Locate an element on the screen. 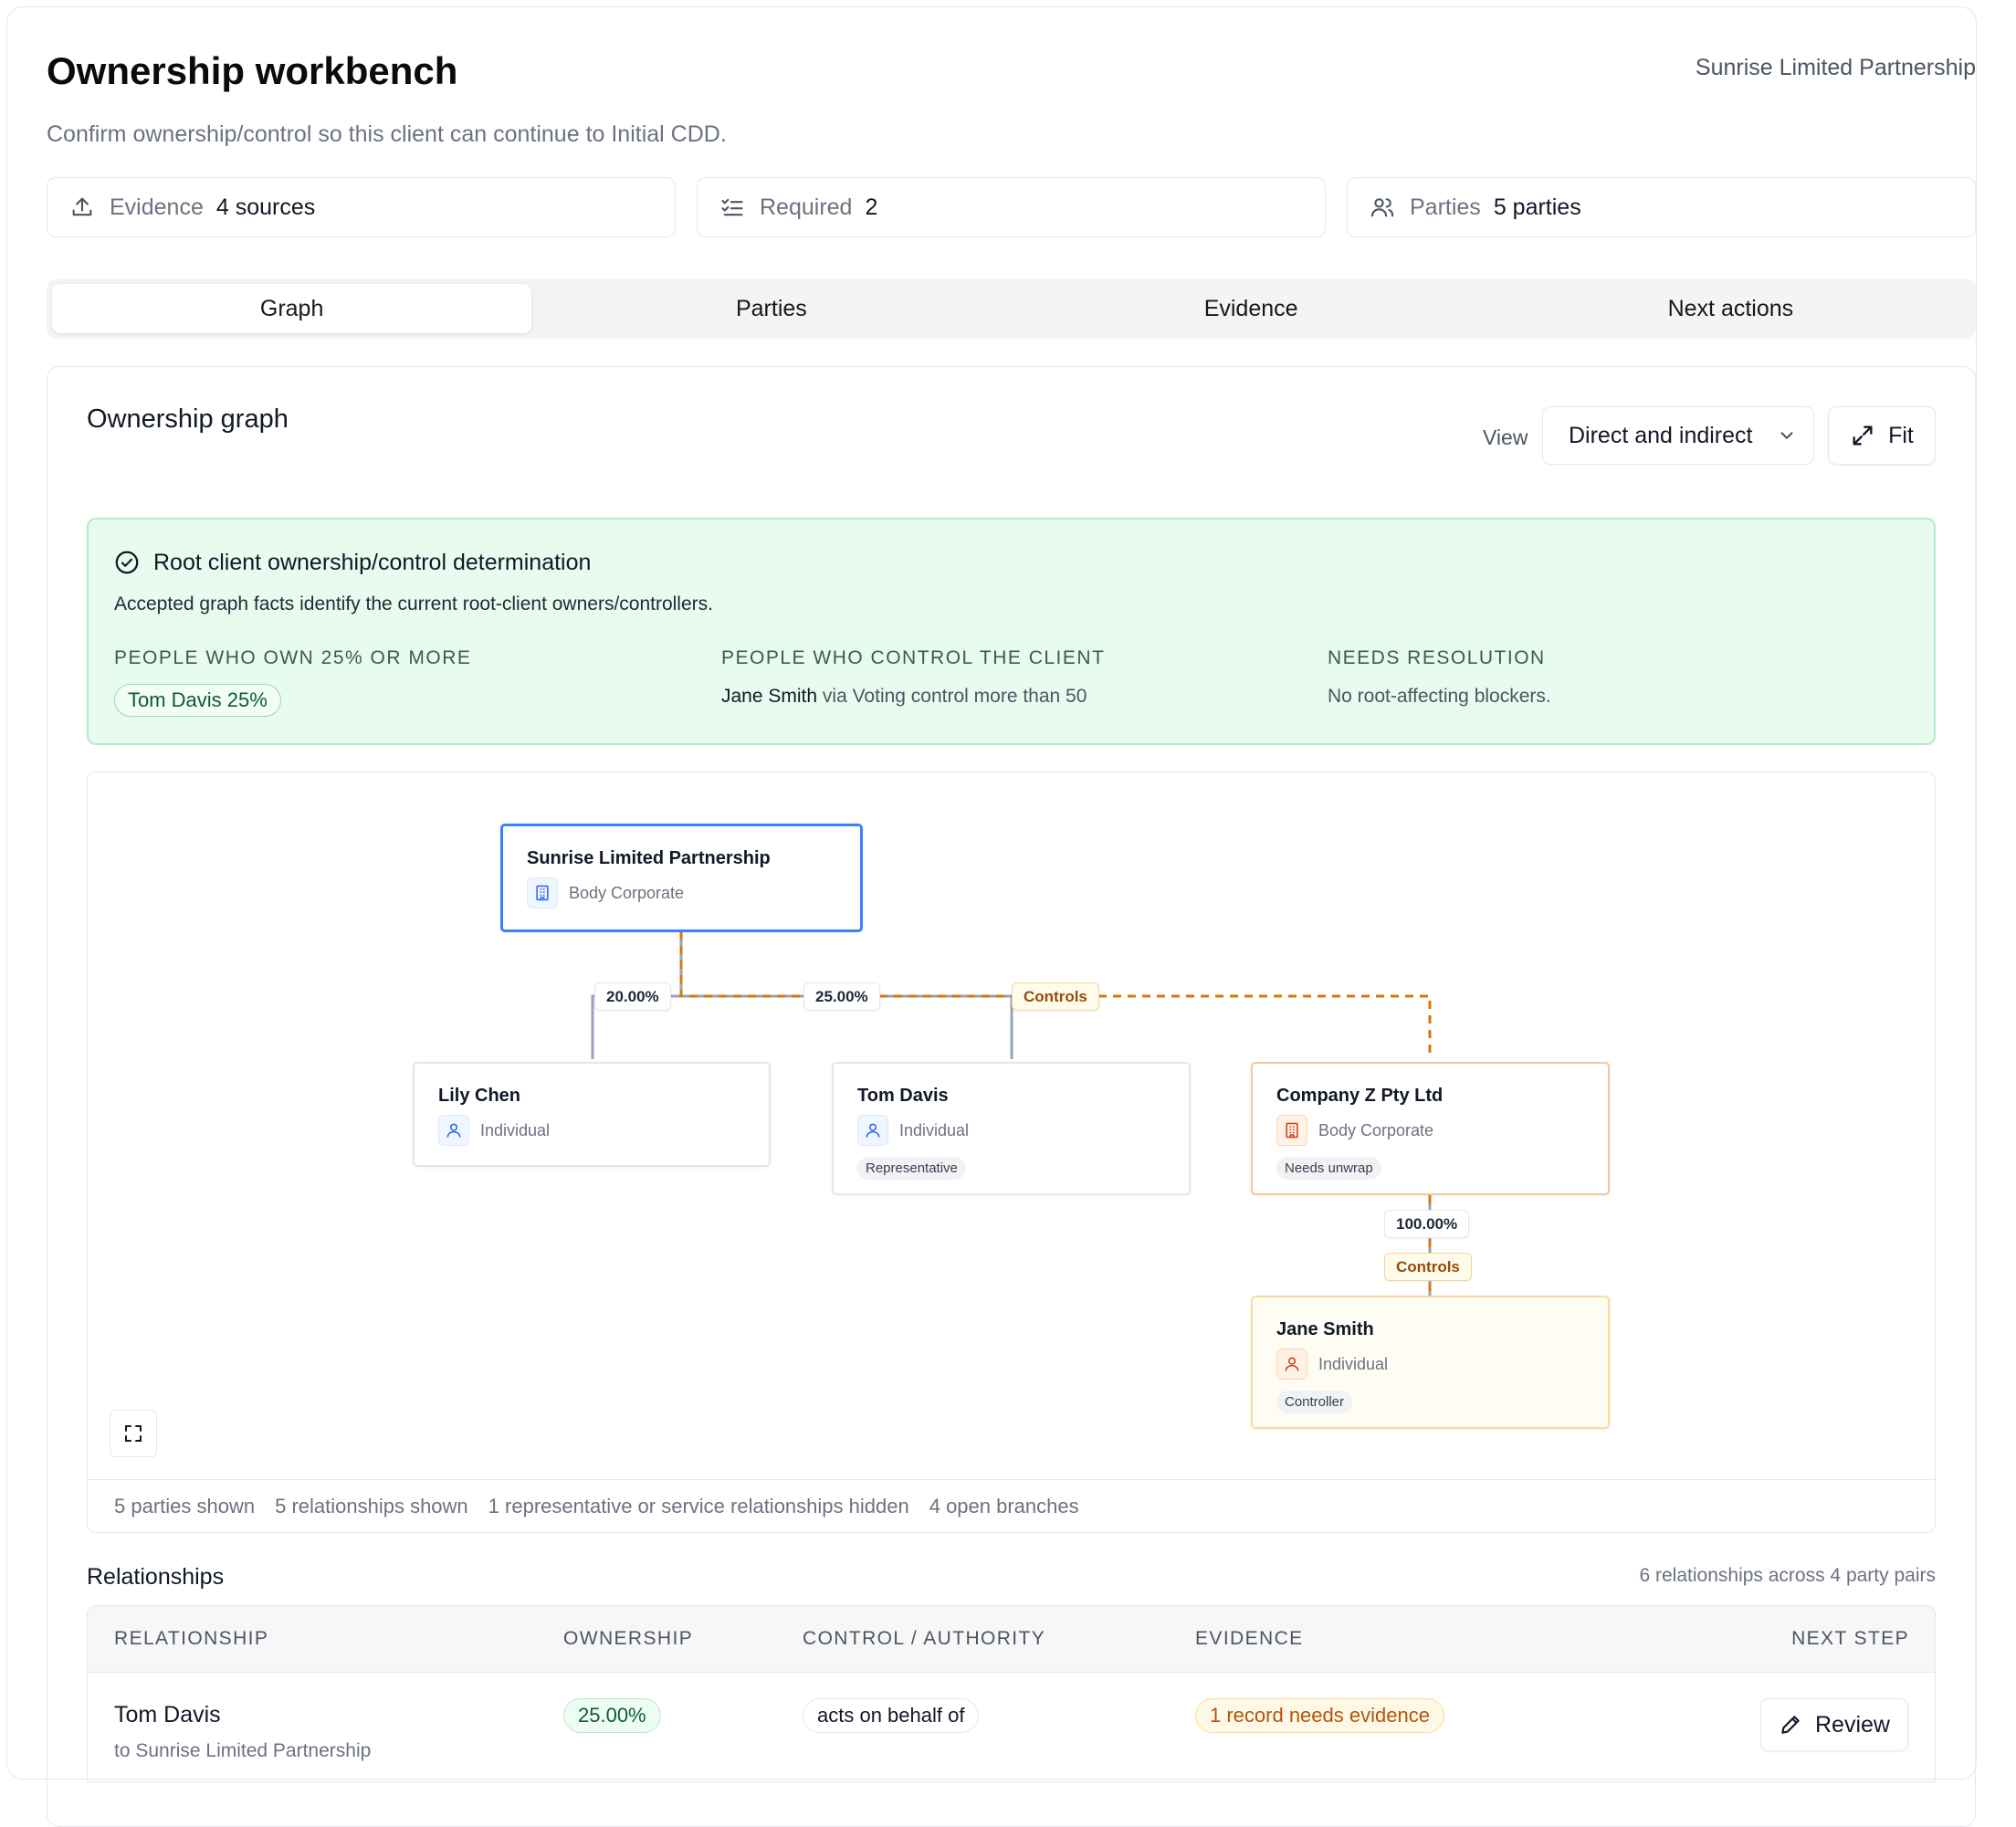  relationships-title: Relationships is located at coordinates (156, 1577).